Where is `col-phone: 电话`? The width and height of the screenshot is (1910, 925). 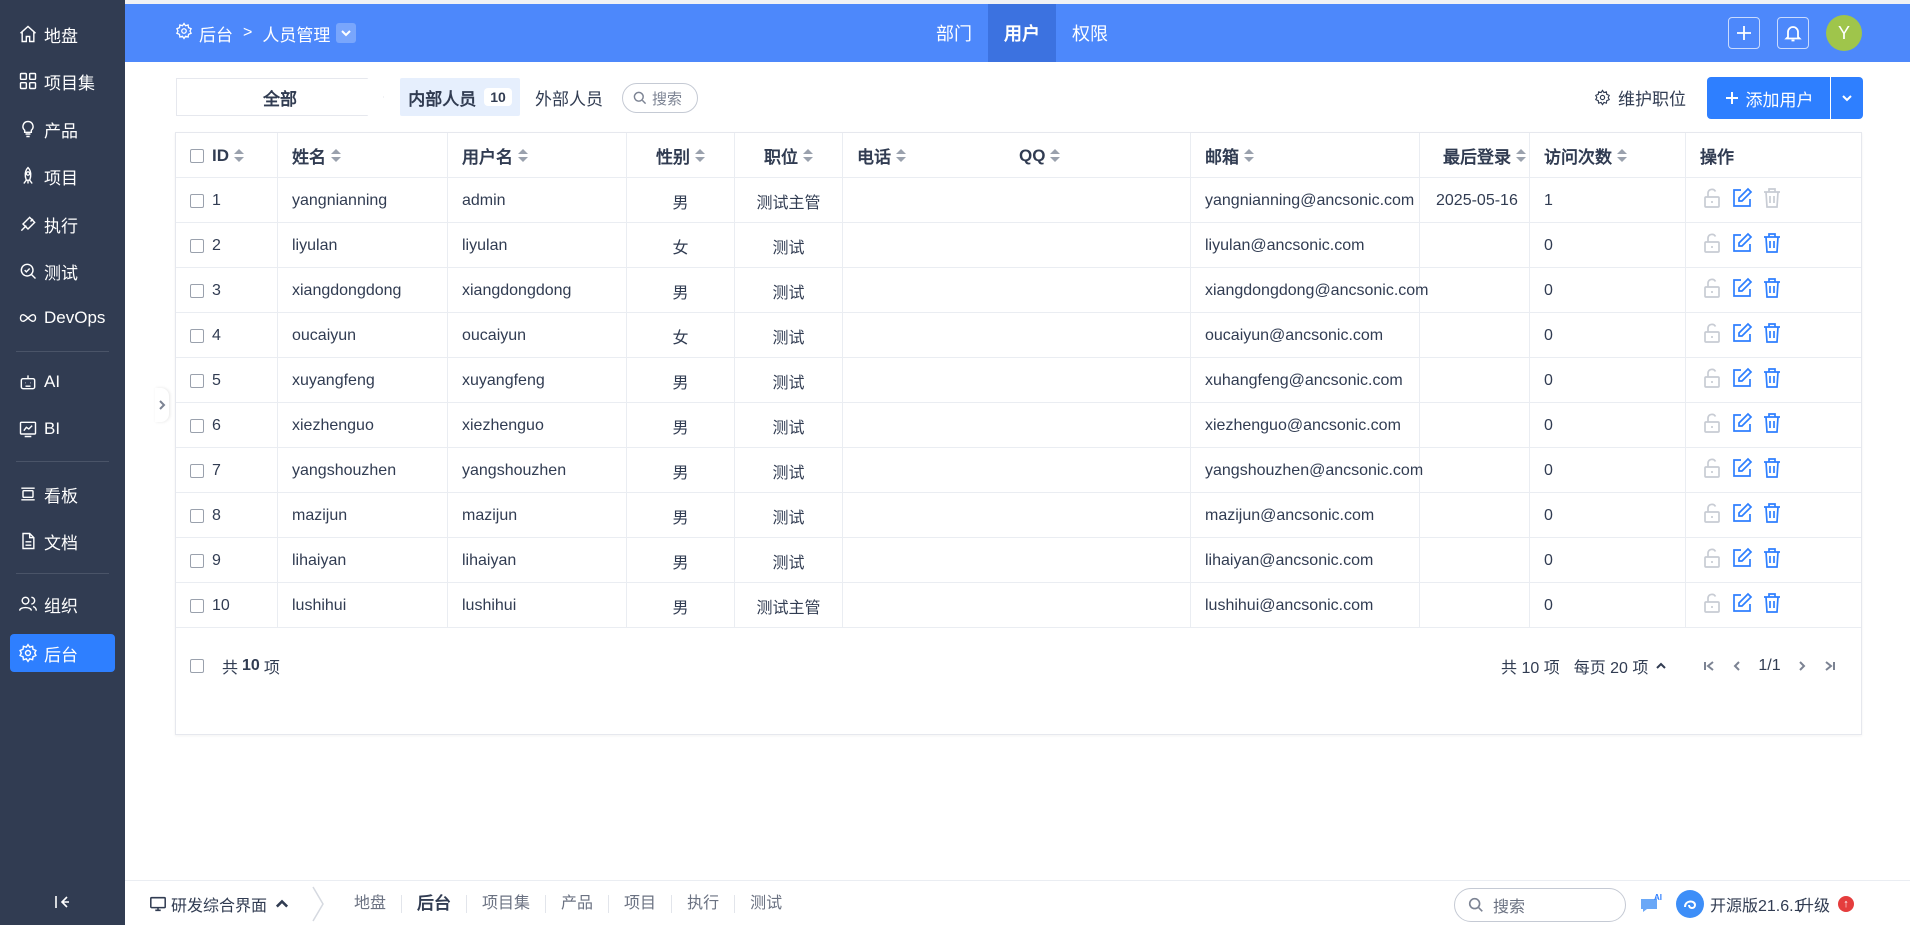 col-phone: 电话 is located at coordinates (931, 155).